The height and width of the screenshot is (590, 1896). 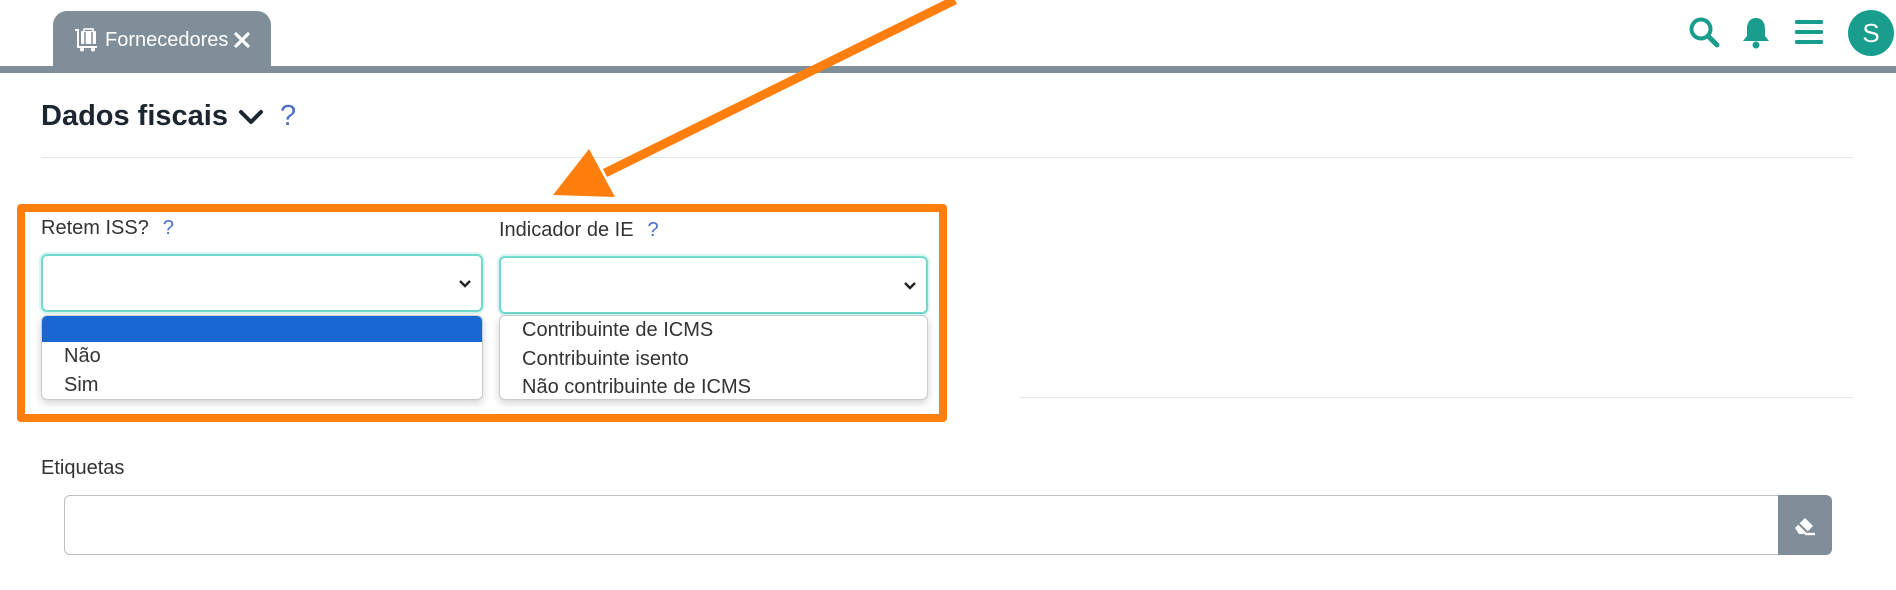 What do you see at coordinates (251, 117) in the screenshot?
I see `chevron-down-icon` at bounding box center [251, 117].